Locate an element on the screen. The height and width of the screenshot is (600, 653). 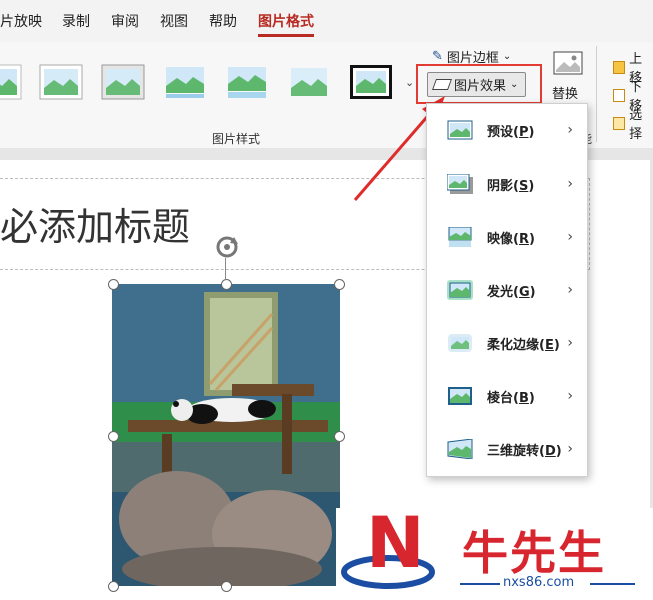
menu-item-label: 柔化边缘(E) is located at coordinates (523, 345).